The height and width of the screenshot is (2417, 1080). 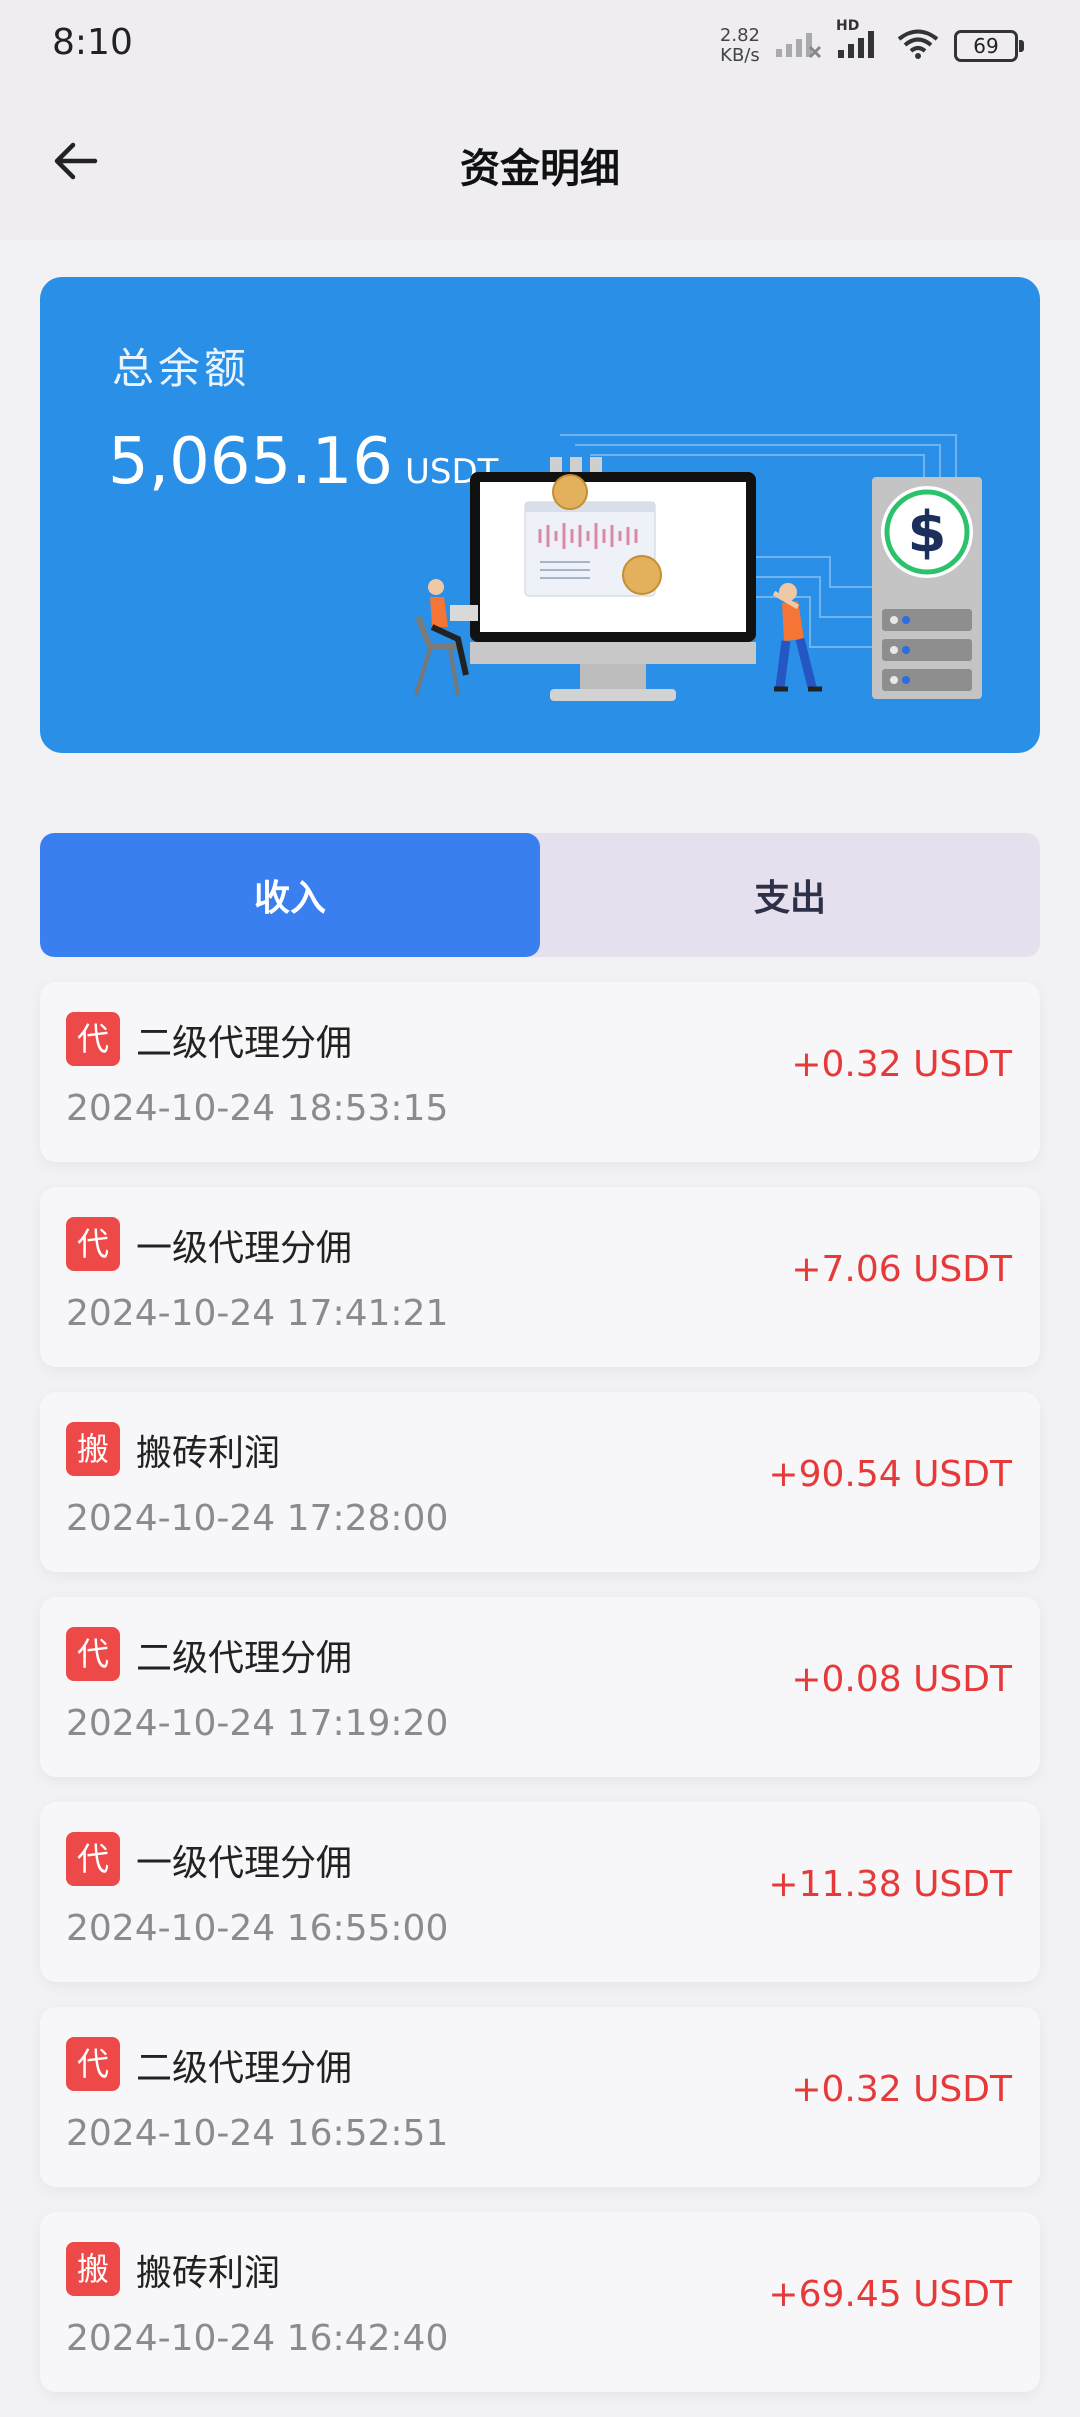 I want to click on record-time: 2024-10-24 17:28:00, so click(x=257, y=1518).